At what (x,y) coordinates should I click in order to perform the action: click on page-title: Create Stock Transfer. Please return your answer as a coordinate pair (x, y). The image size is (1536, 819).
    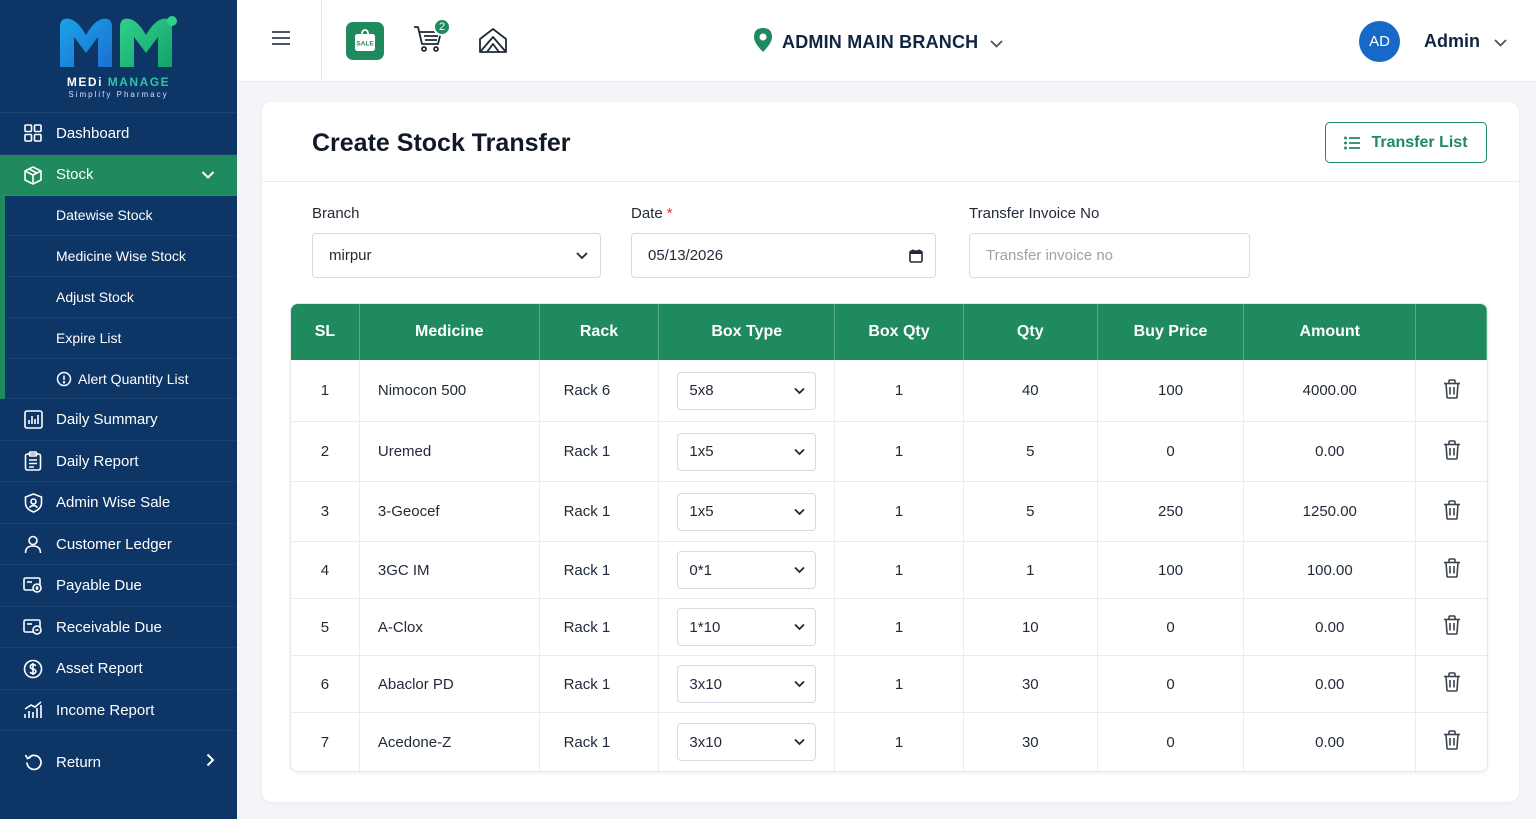
    Looking at the image, I should click on (441, 143).